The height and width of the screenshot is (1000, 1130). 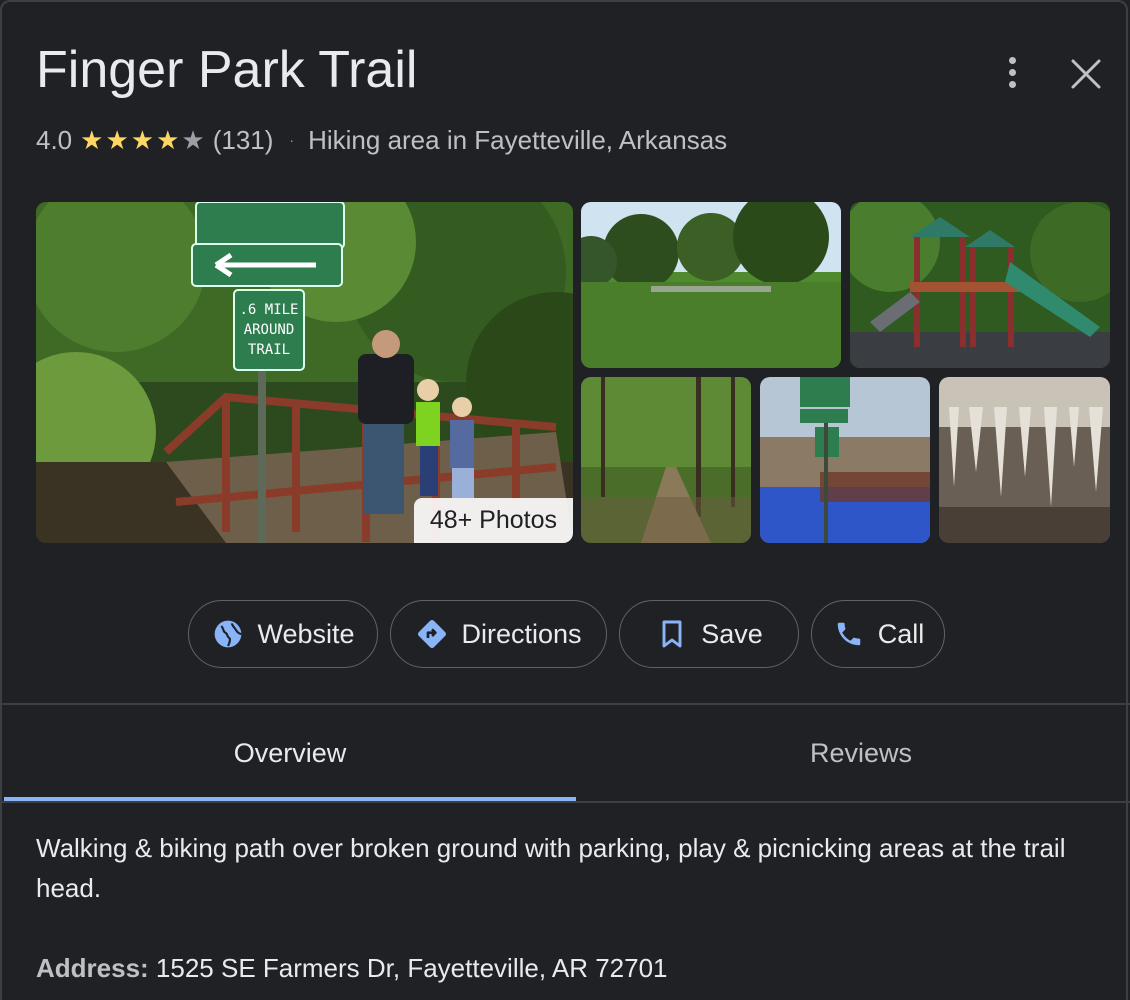 I want to click on field-photo, so click(x=711, y=285).